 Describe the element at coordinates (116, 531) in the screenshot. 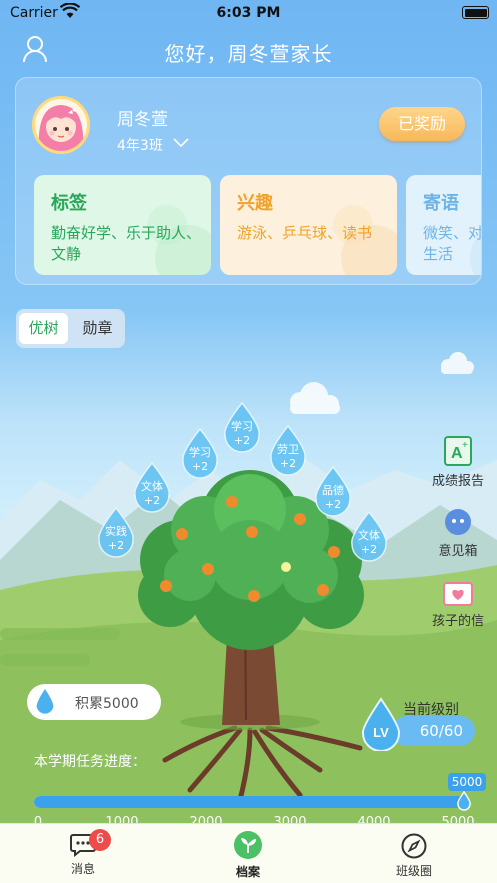

I see `water-drop-title: 实践` at that location.